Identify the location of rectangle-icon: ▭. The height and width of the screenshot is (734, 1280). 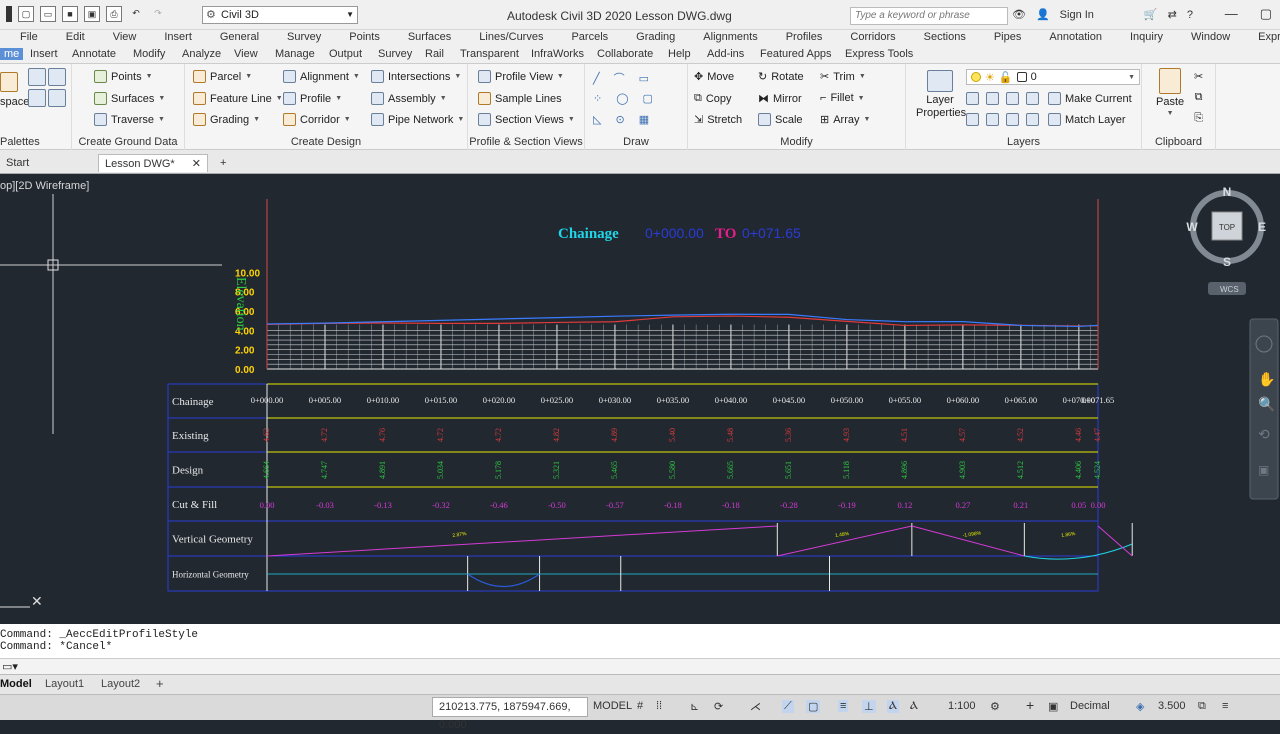
(644, 78).